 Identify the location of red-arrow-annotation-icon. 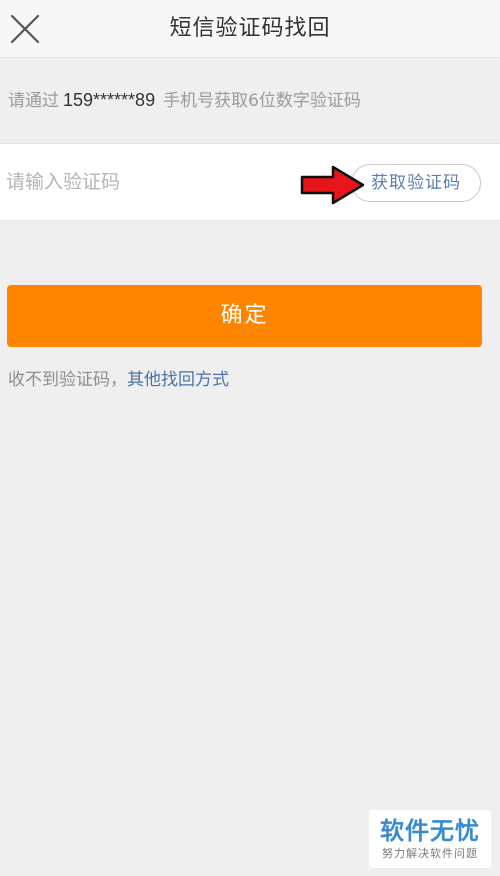
(332, 185).